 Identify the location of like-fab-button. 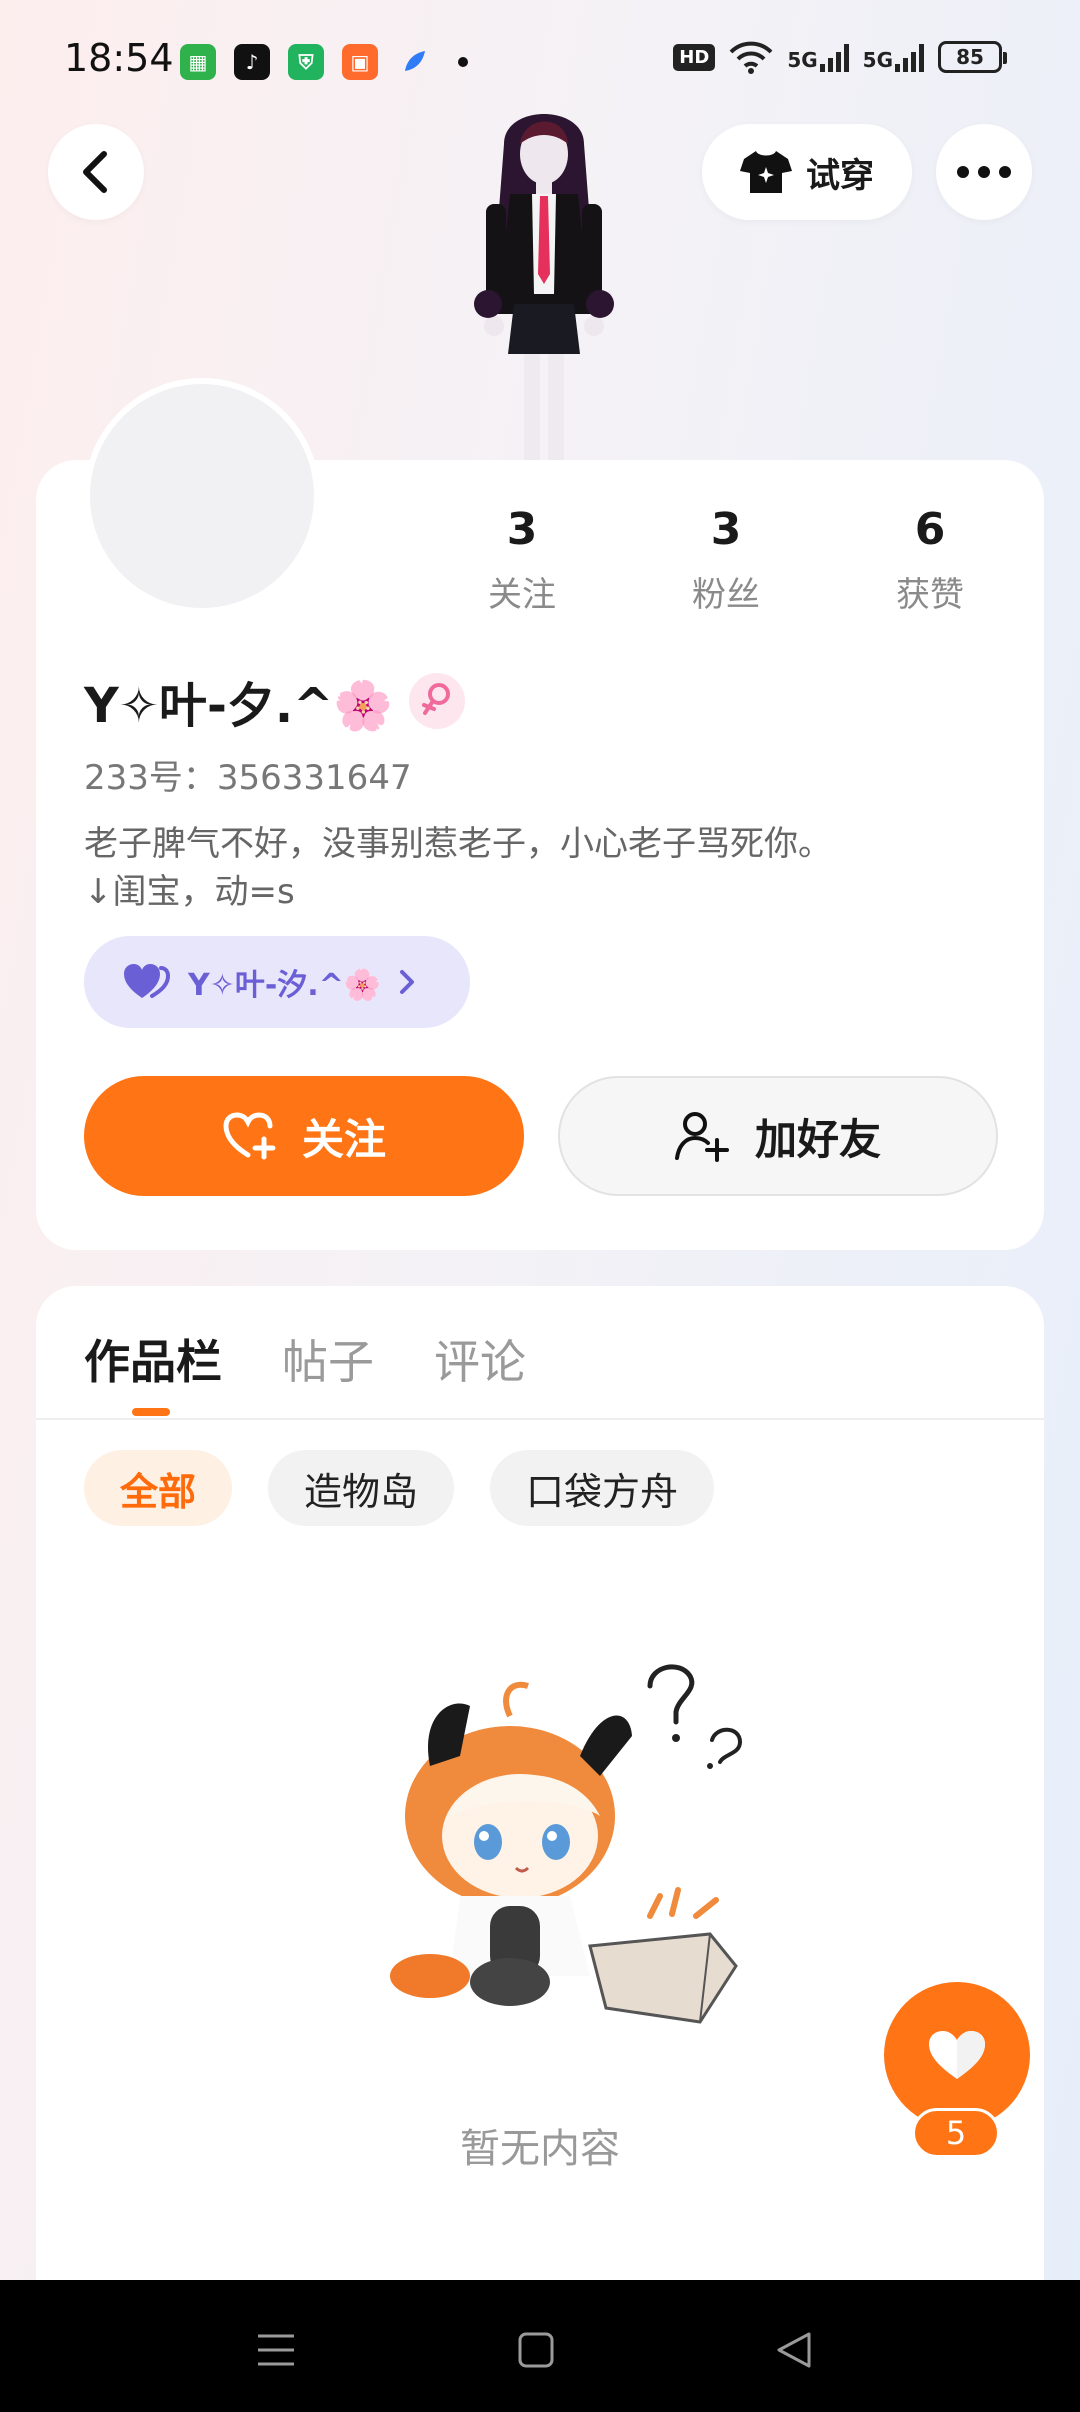
(957, 2055).